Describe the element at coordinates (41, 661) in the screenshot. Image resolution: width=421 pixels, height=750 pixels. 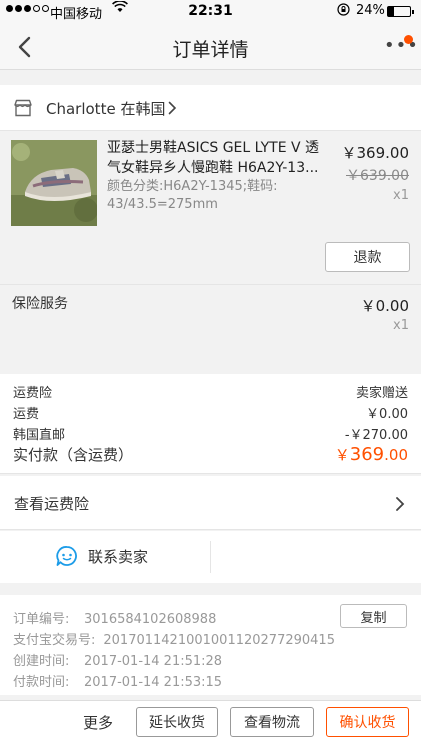
I see `created-time-label: 创建时间:` at that location.